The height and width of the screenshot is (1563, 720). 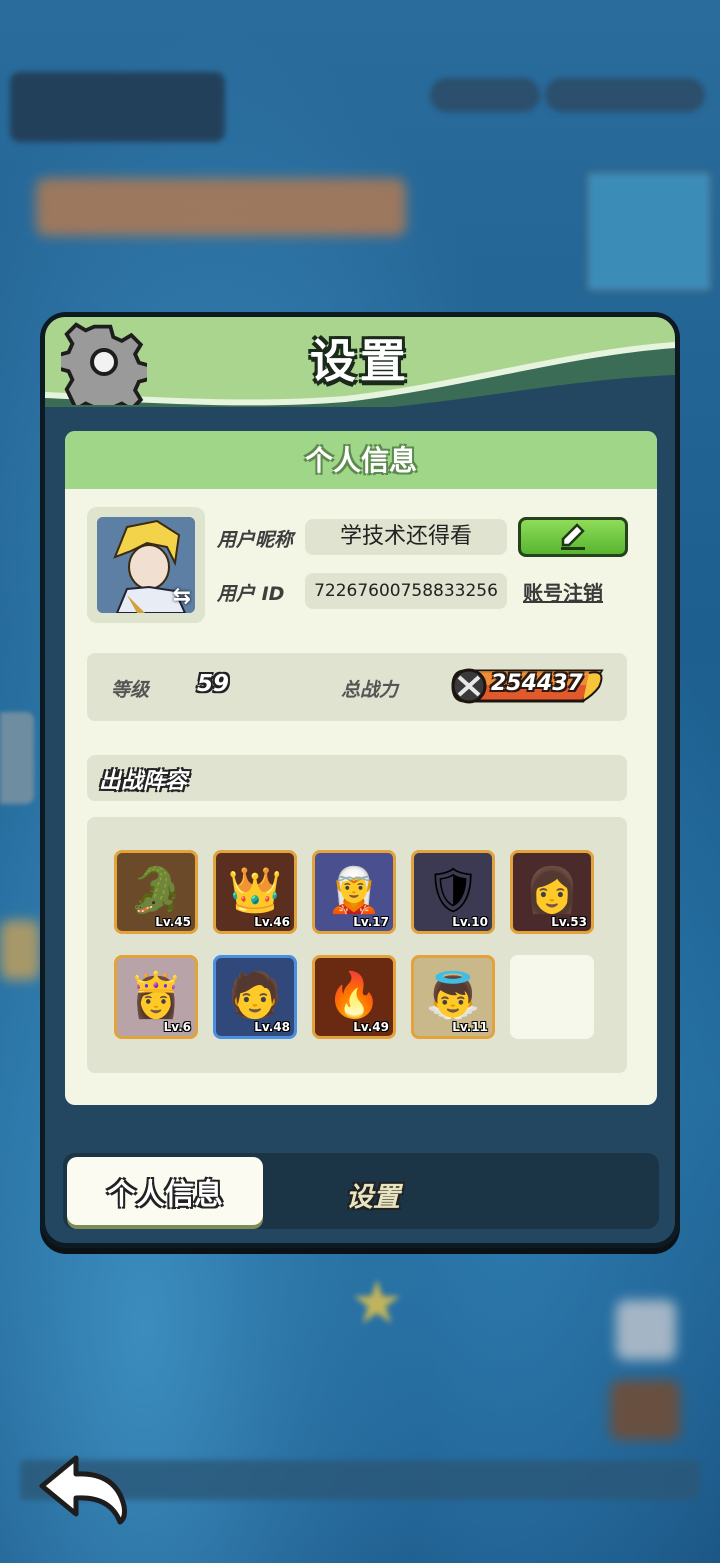 What do you see at coordinates (255, 540) in the screenshot?
I see `nickname-label: 用户昵称` at bounding box center [255, 540].